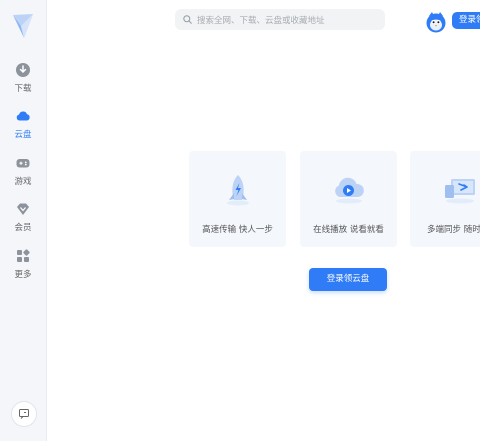 This screenshot has width=480, height=441. What do you see at coordinates (237, 190) in the screenshot?
I see `rocket-icon` at bounding box center [237, 190].